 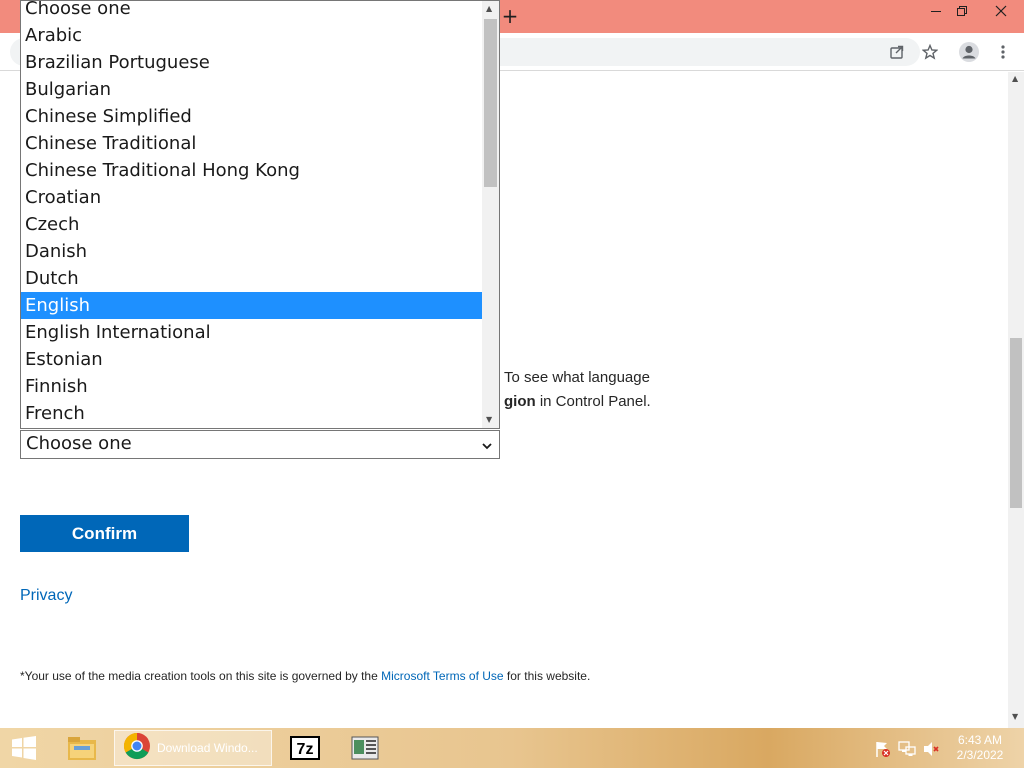 What do you see at coordinates (252, 251) in the screenshot?
I see `language-option: Danish` at bounding box center [252, 251].